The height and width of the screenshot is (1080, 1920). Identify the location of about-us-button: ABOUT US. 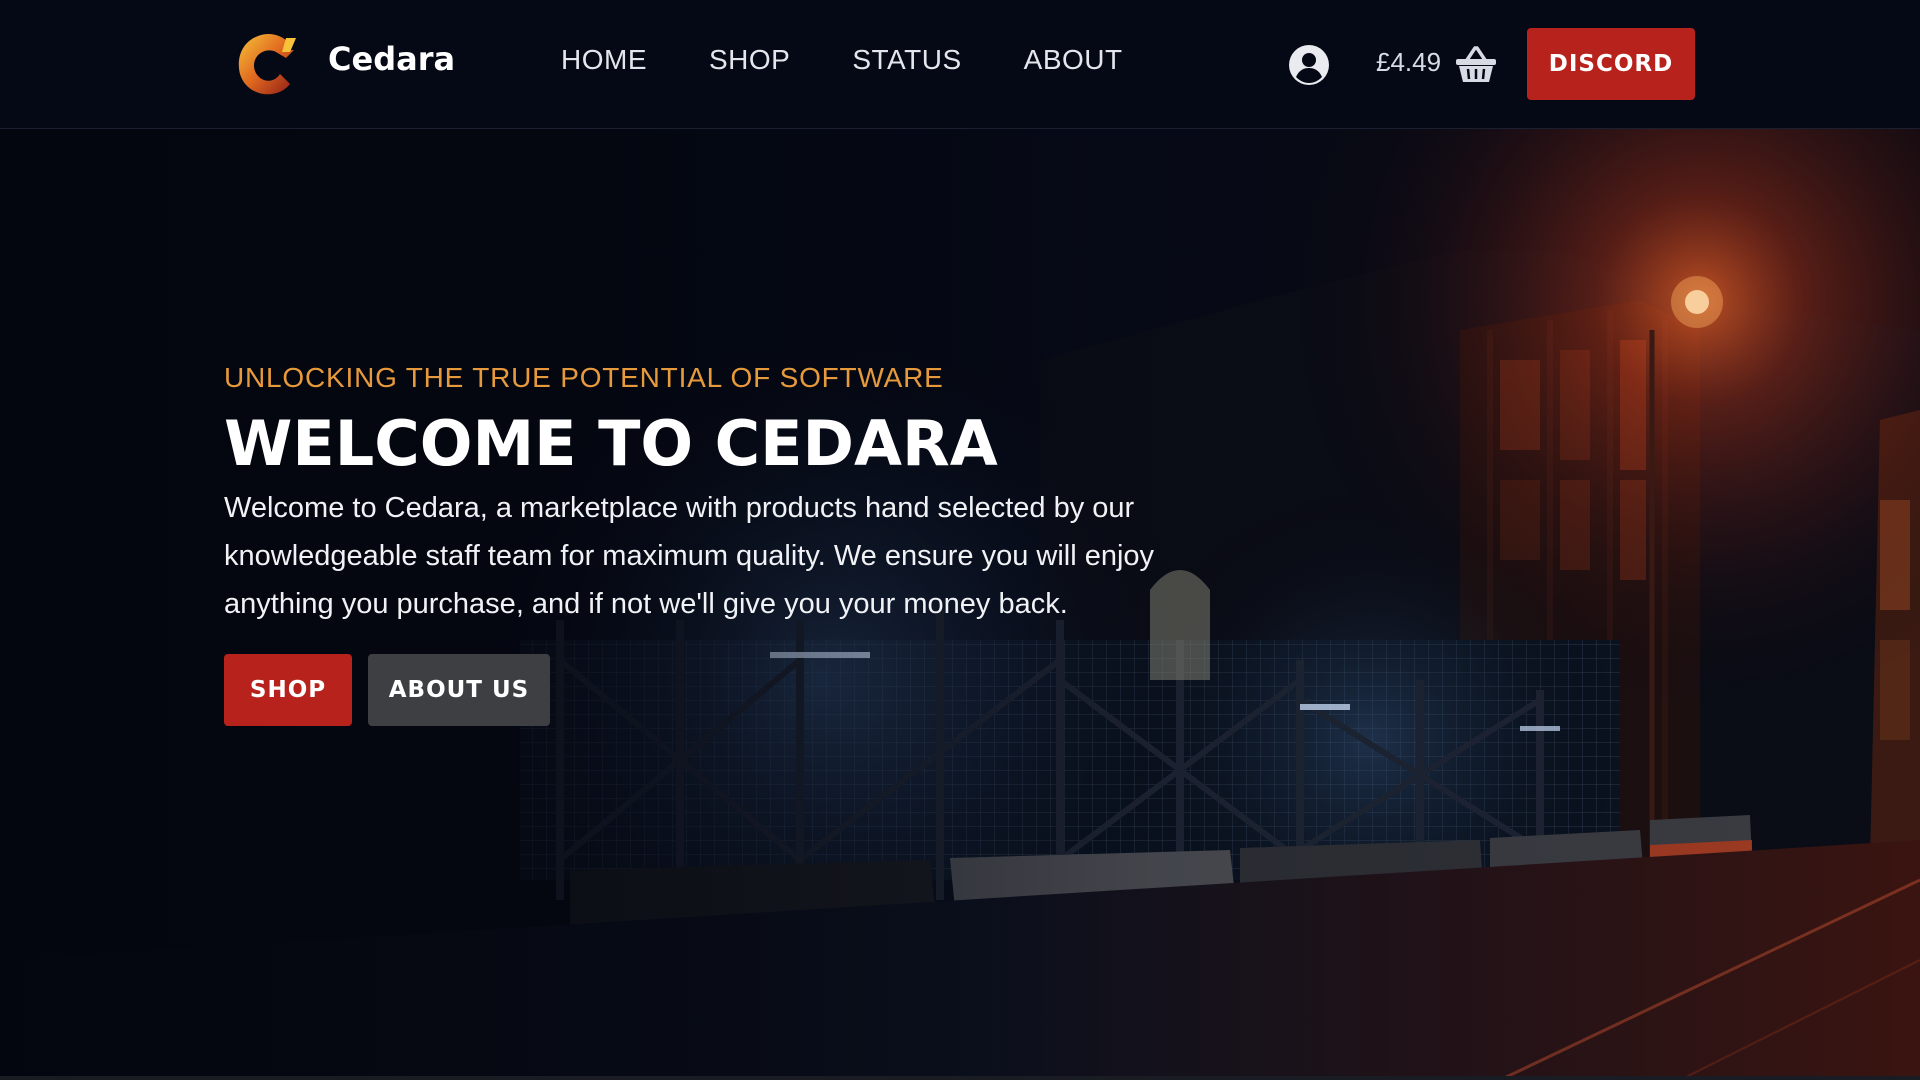
(459, 690).